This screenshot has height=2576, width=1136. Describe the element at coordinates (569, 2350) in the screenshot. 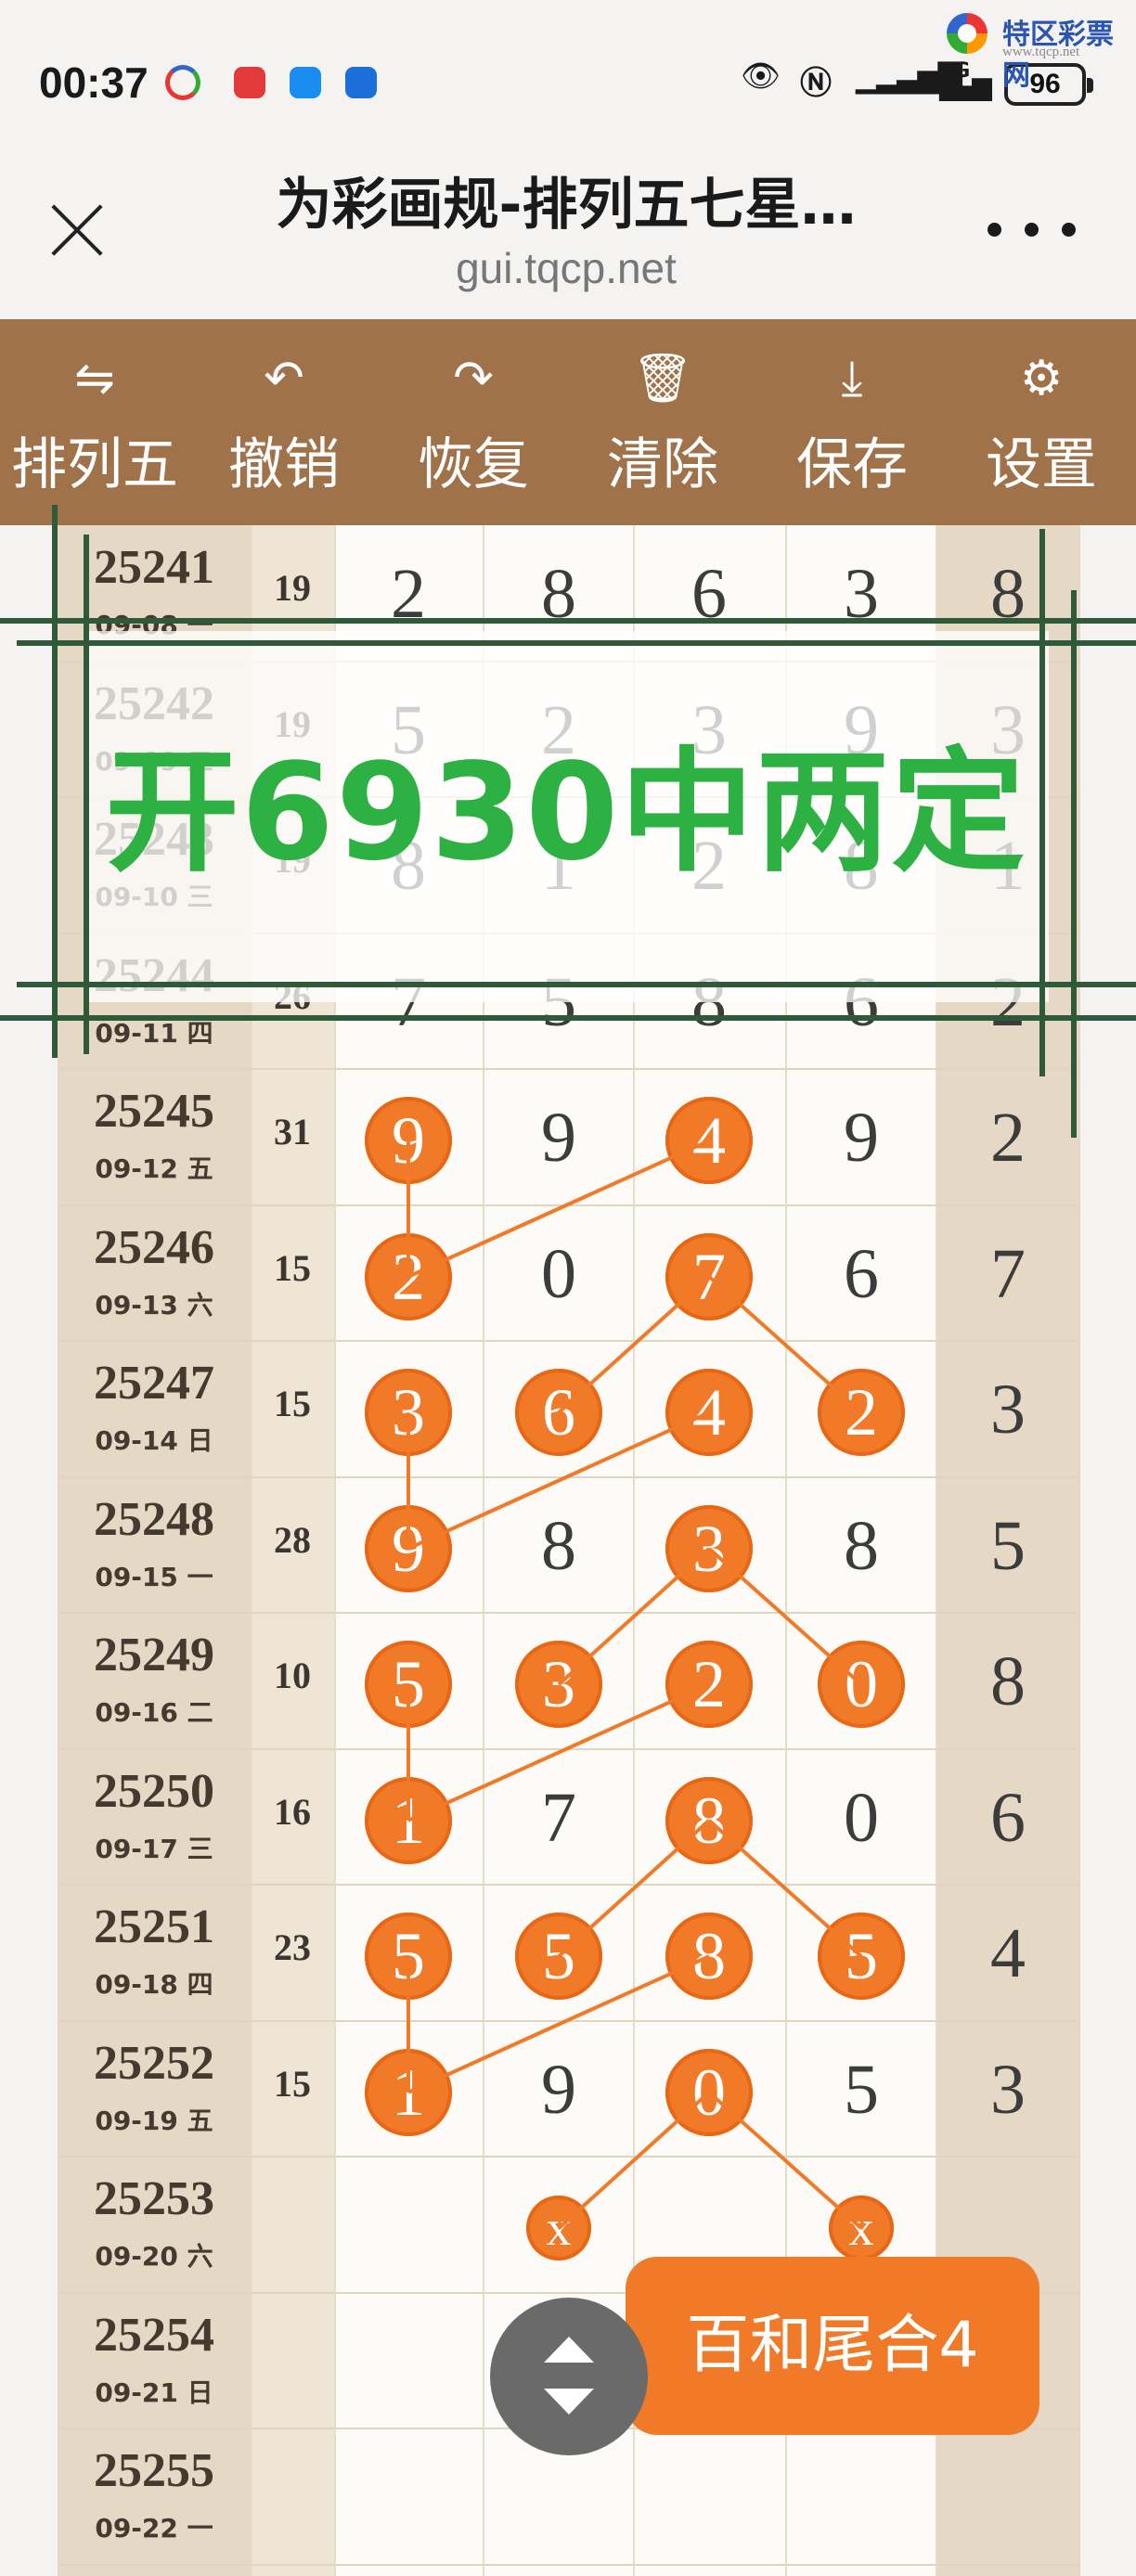

I see `arrow-up-icon` at that location.